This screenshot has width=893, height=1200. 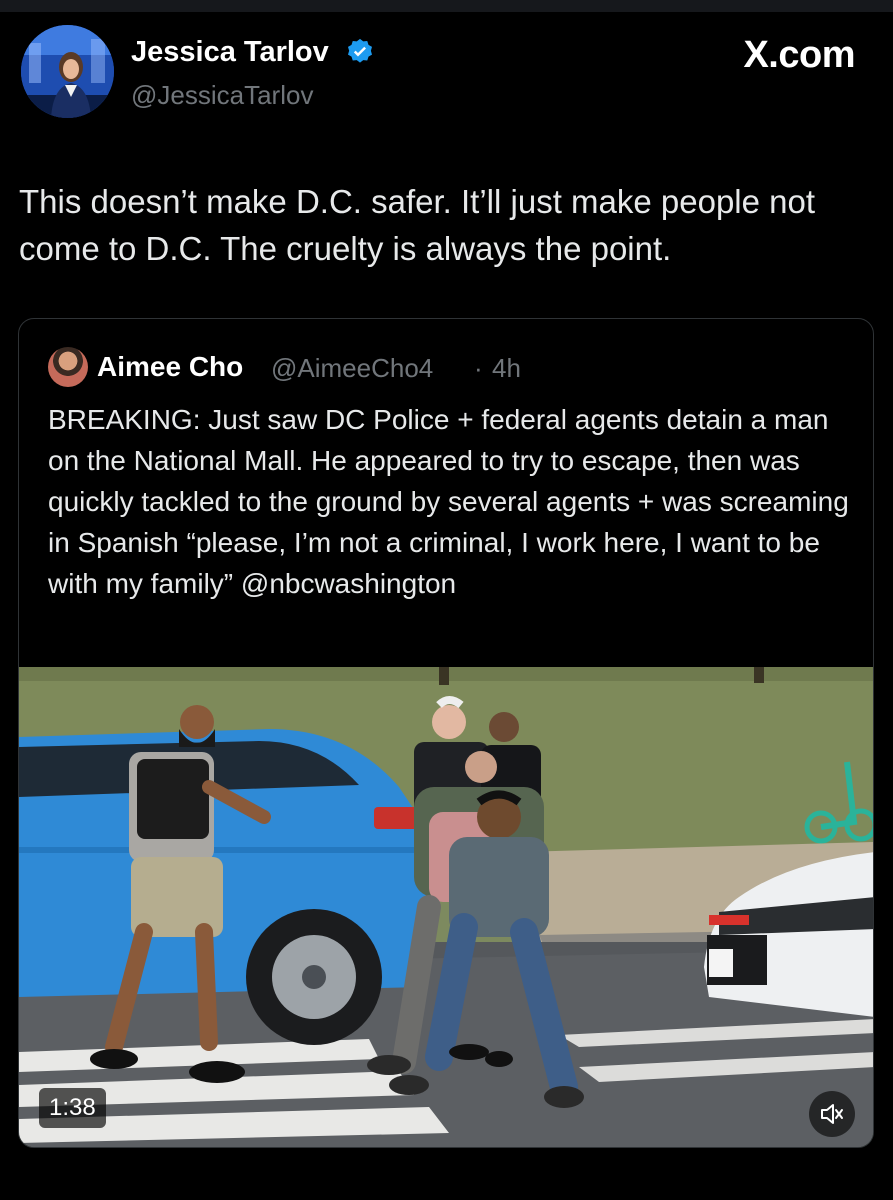 I want to click on volume-muted-icon, so click(x=832, y=1114).